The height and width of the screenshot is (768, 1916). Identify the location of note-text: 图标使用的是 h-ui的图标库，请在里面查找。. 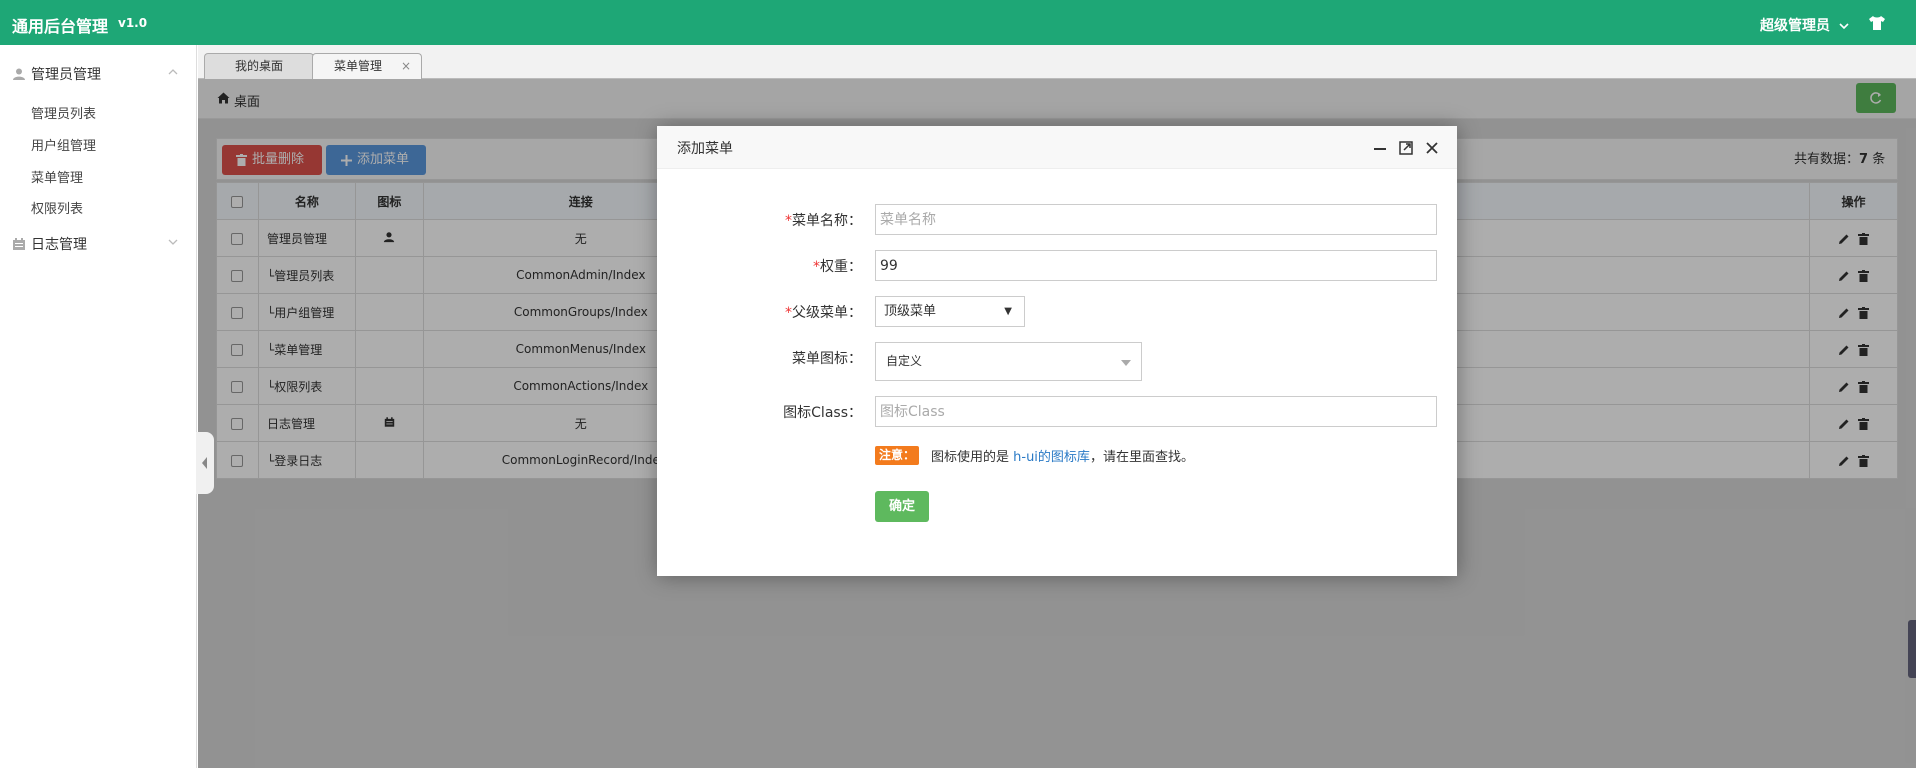
(1062, 457).